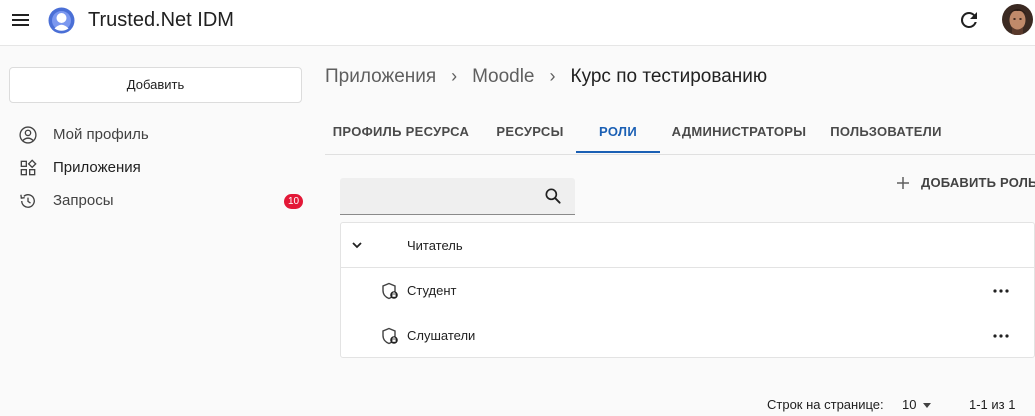  What do you see at coordinates (927, 405) in the screenshot?
I see `caret-down-icon` at bounding box center [927, 405].